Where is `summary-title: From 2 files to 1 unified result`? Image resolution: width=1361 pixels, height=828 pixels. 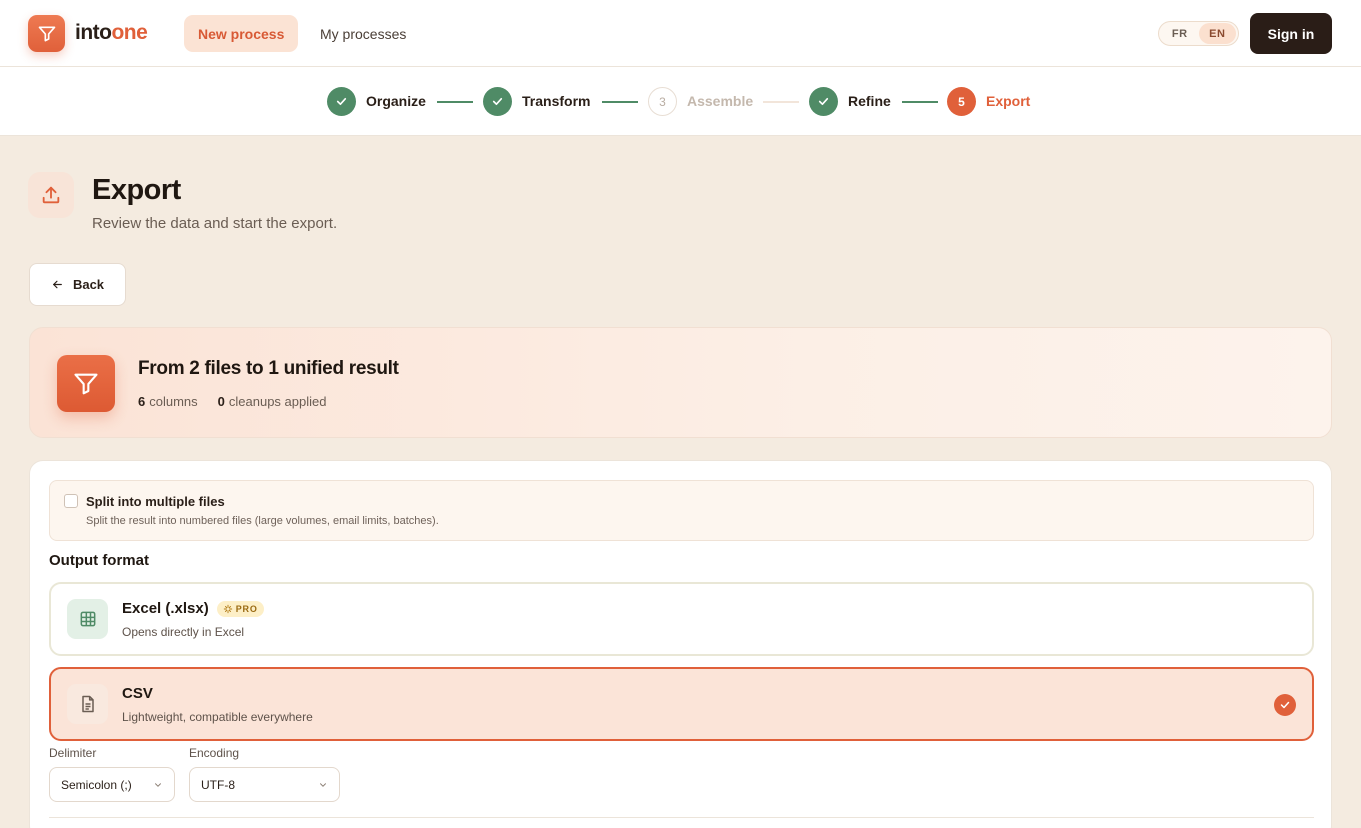 summary-title: From 2 files to 1 unified result is located at coordinates (268, 368).